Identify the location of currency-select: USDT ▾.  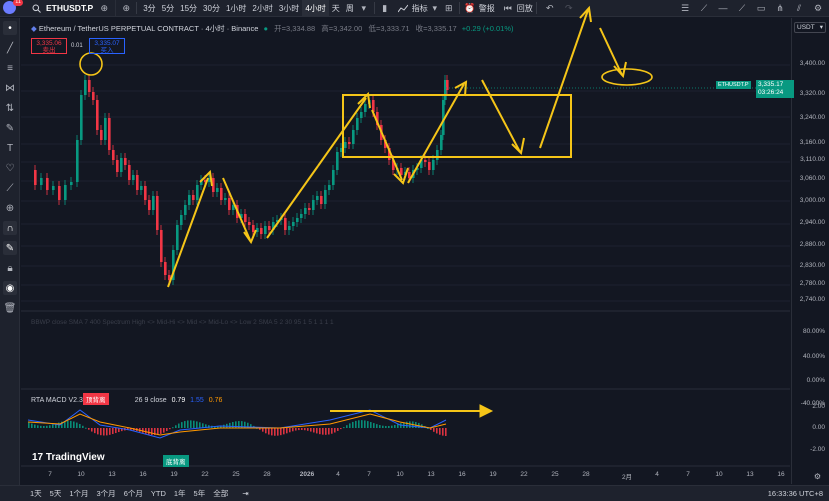
(810, 27).